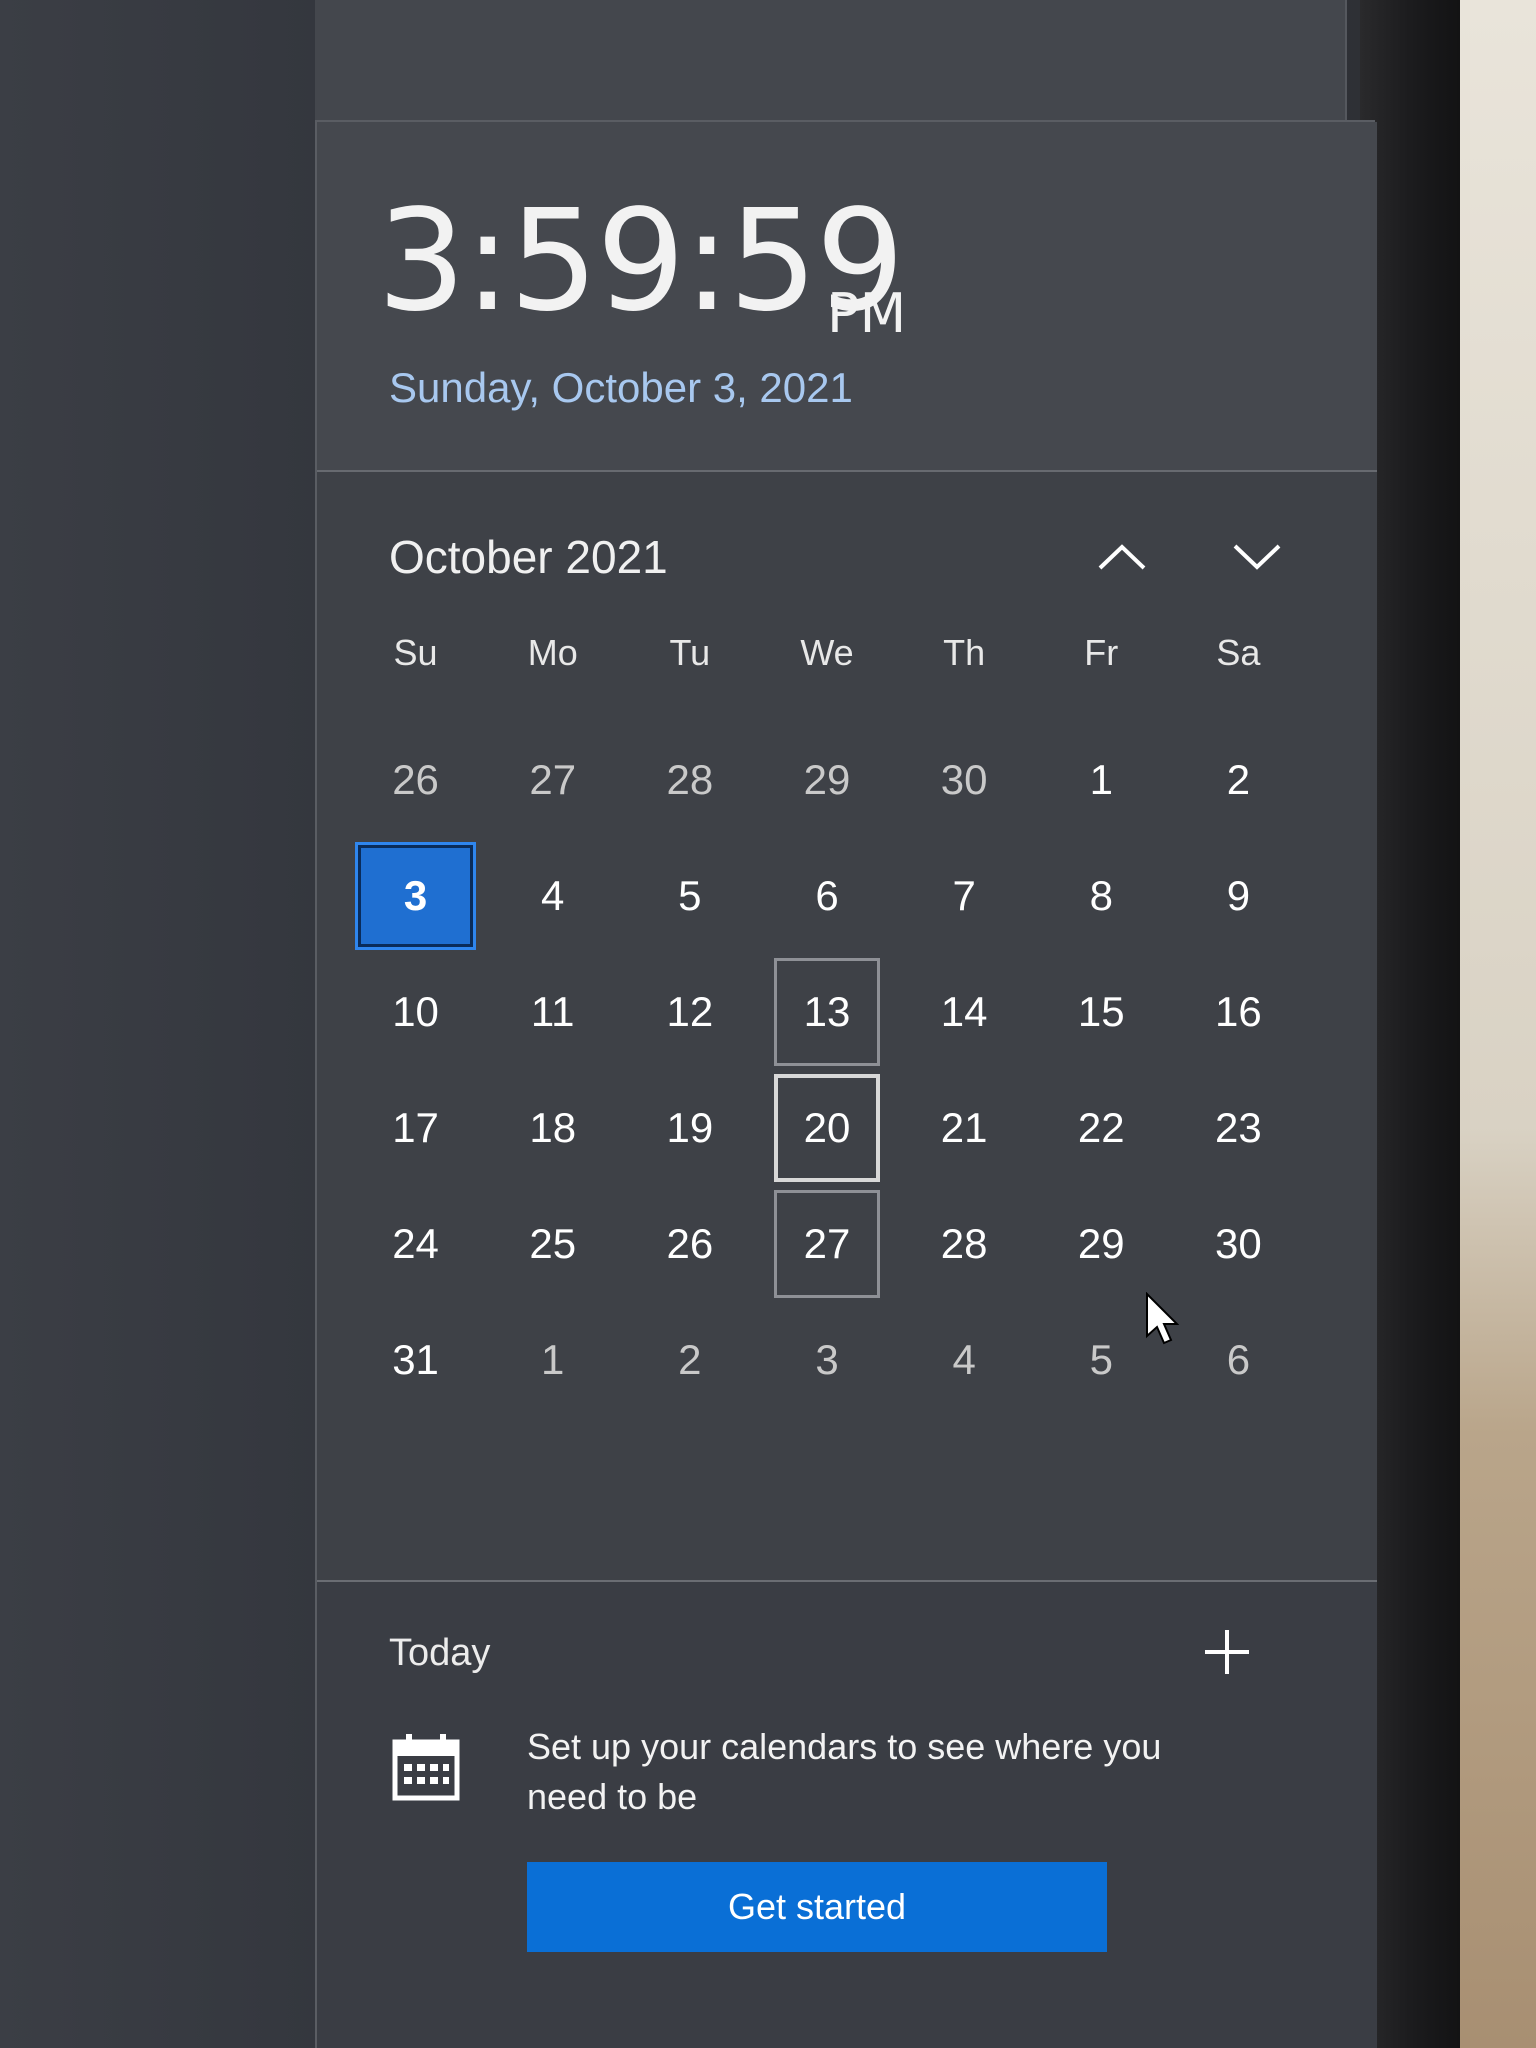 This screenshot has height=2048, width=1536. Describe the element at coordinates (415, 1012) in the screenshot. I see `day-cell: 10` at that location.